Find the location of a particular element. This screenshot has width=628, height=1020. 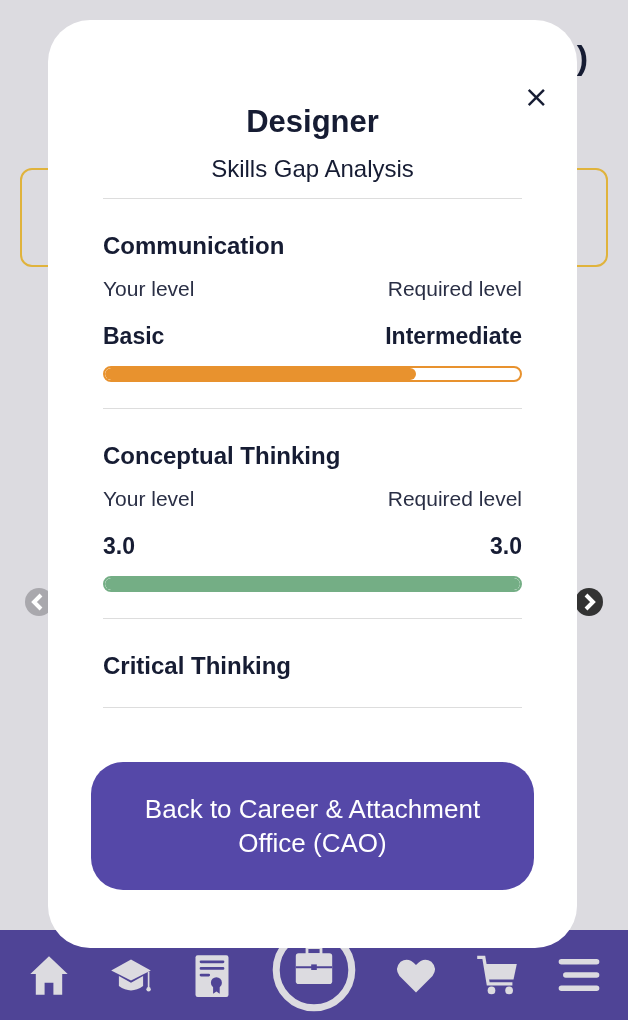

cart-icon is located at coordinates (497, 975).